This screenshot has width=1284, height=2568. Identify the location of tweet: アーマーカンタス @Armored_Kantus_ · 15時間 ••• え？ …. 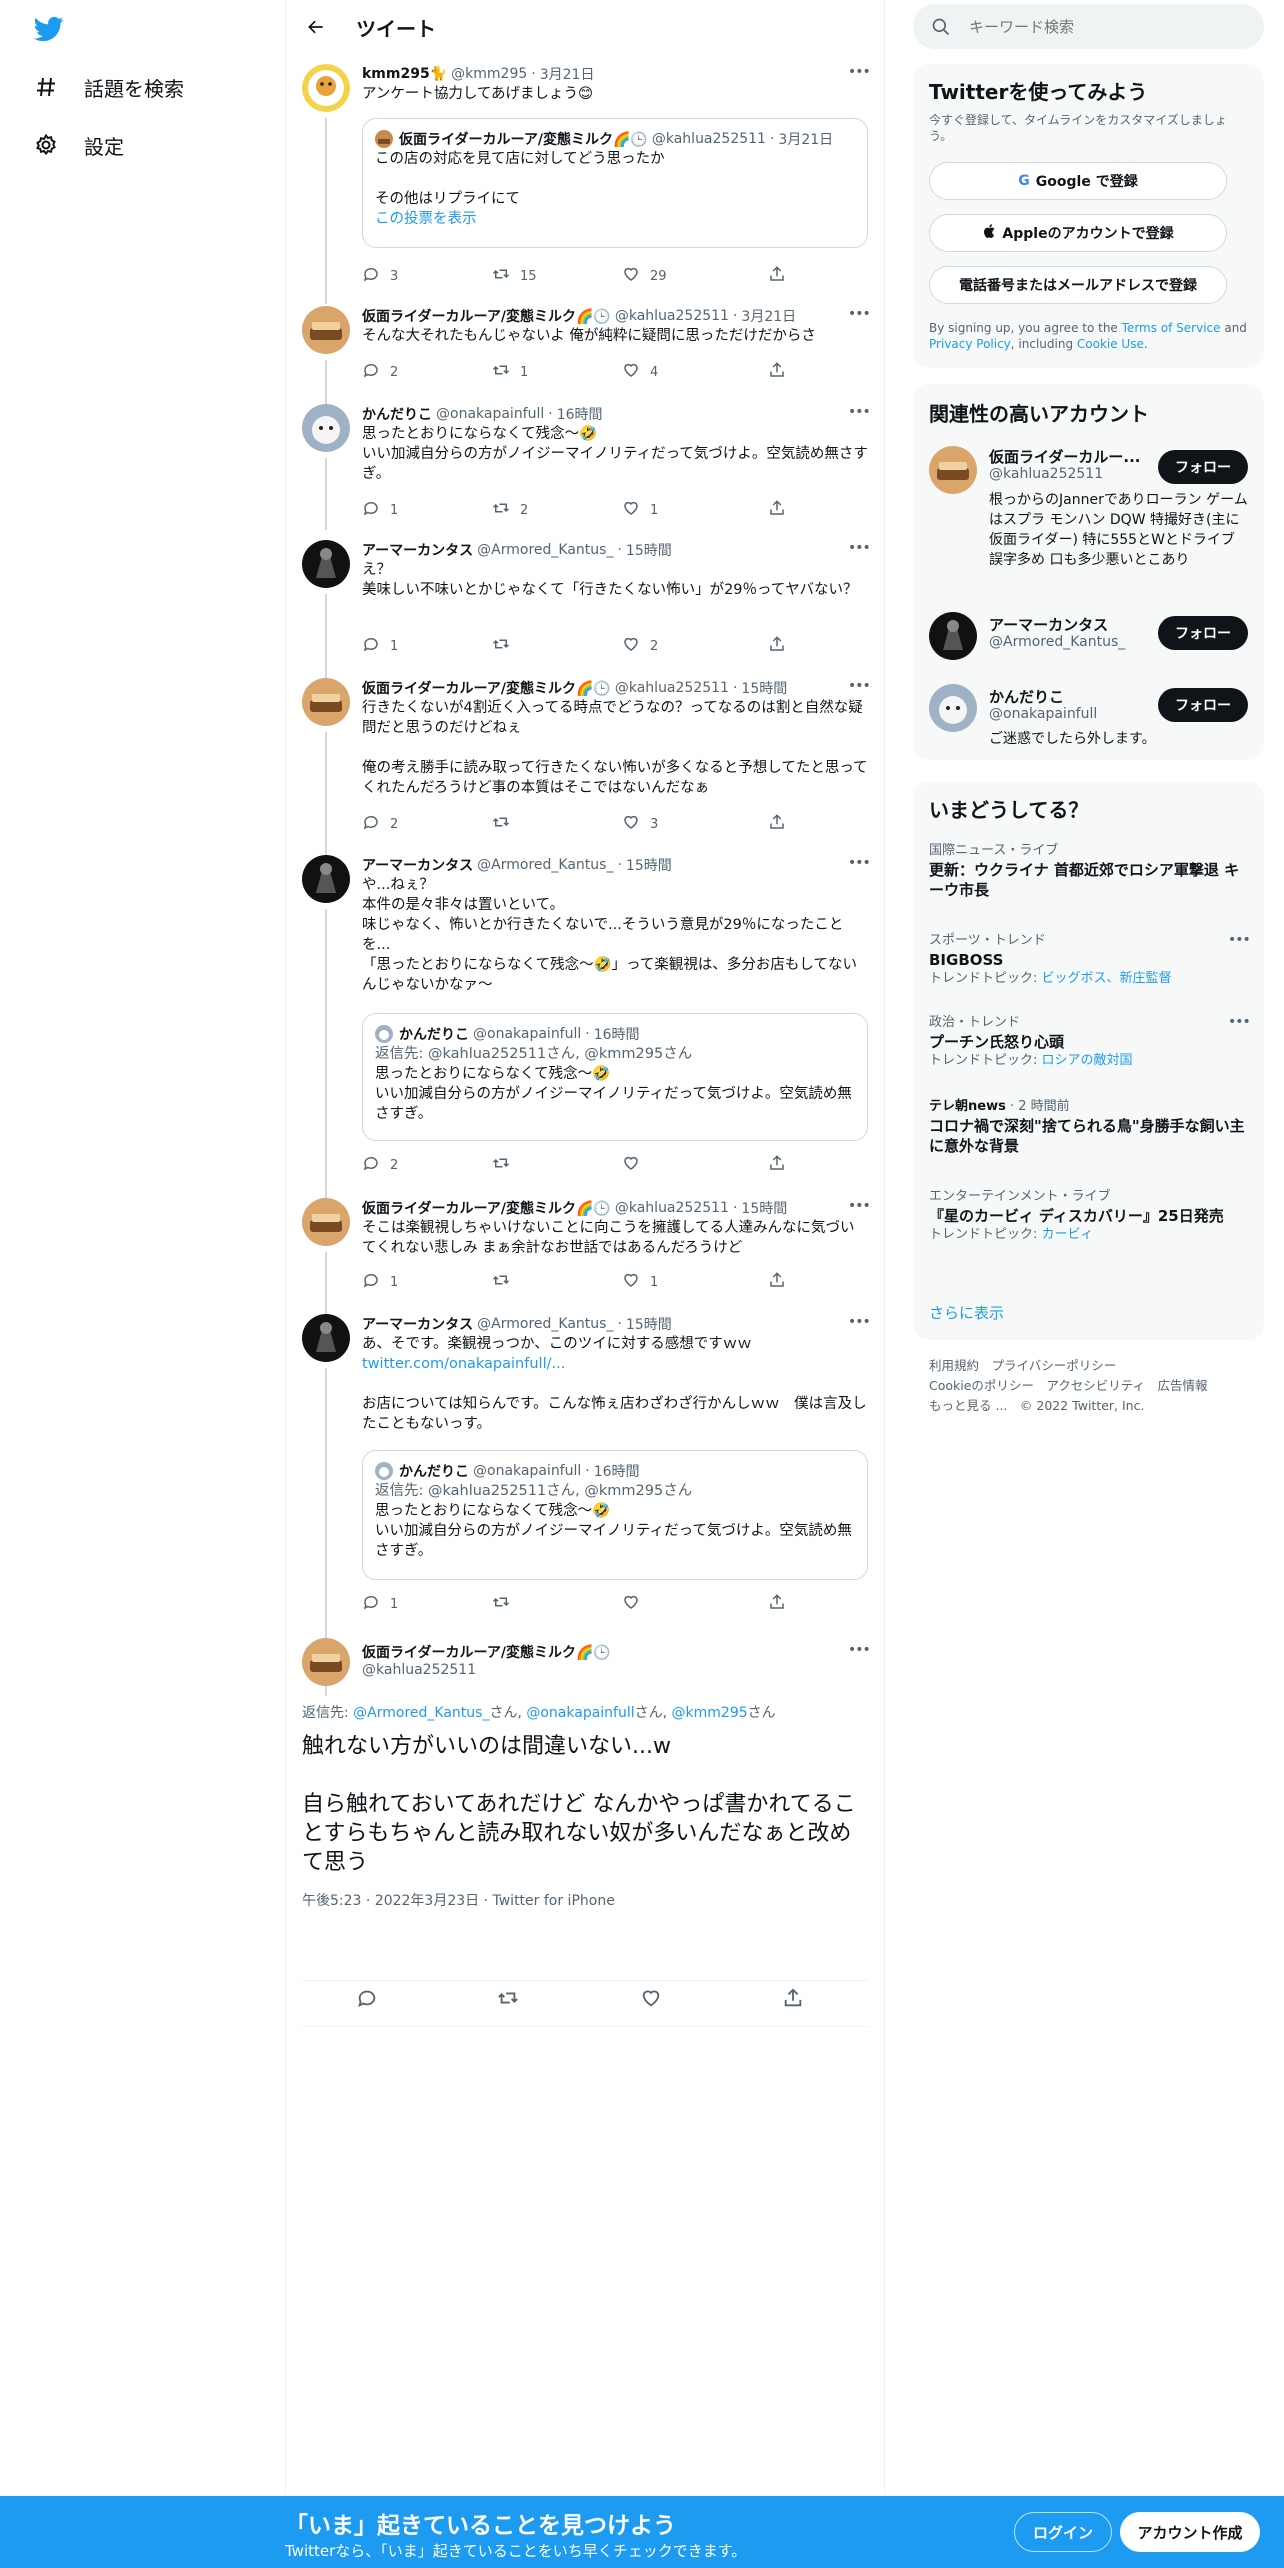
(585, 611).